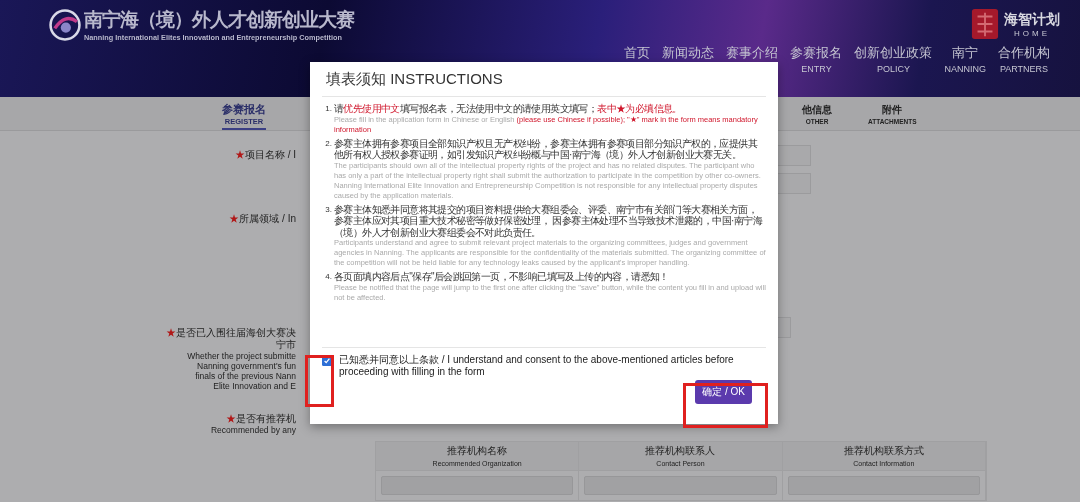  What do you see at coordinates (1032, 19) in the screenshot?
I see `brand-title: 海智计划` at bounding box center [1032, 19].